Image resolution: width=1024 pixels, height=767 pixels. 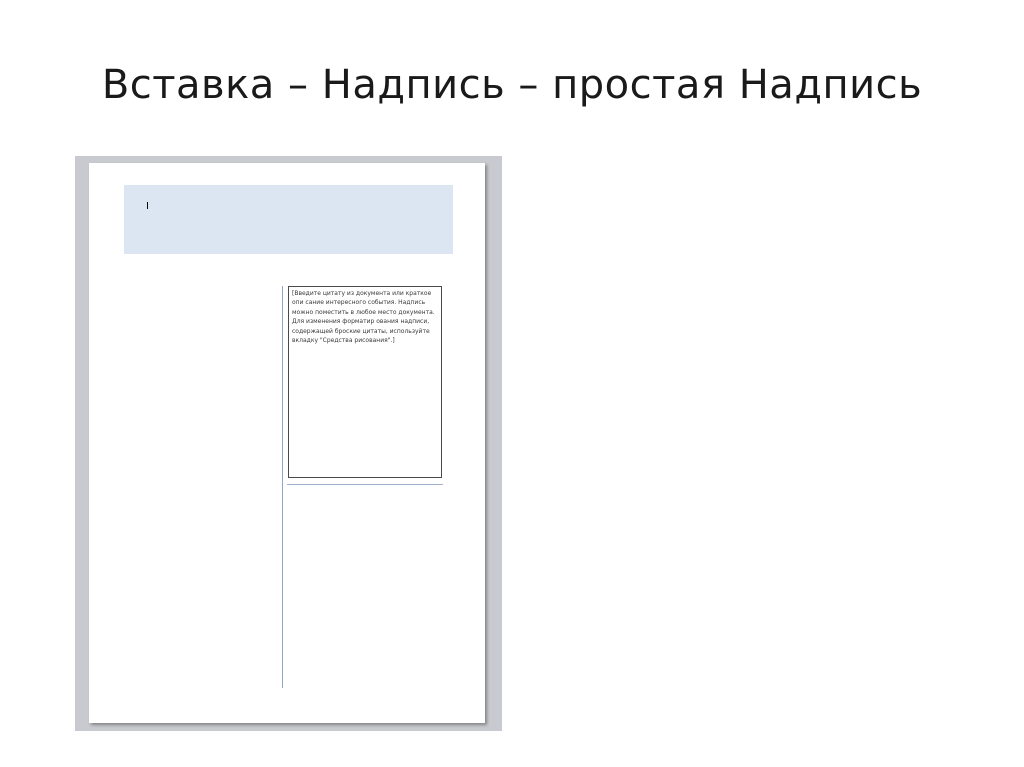 What do you see at coordinates (282, 487) in the screenshot?
I see `sidebar-vertical-rule` at bounding box center [282, 487].